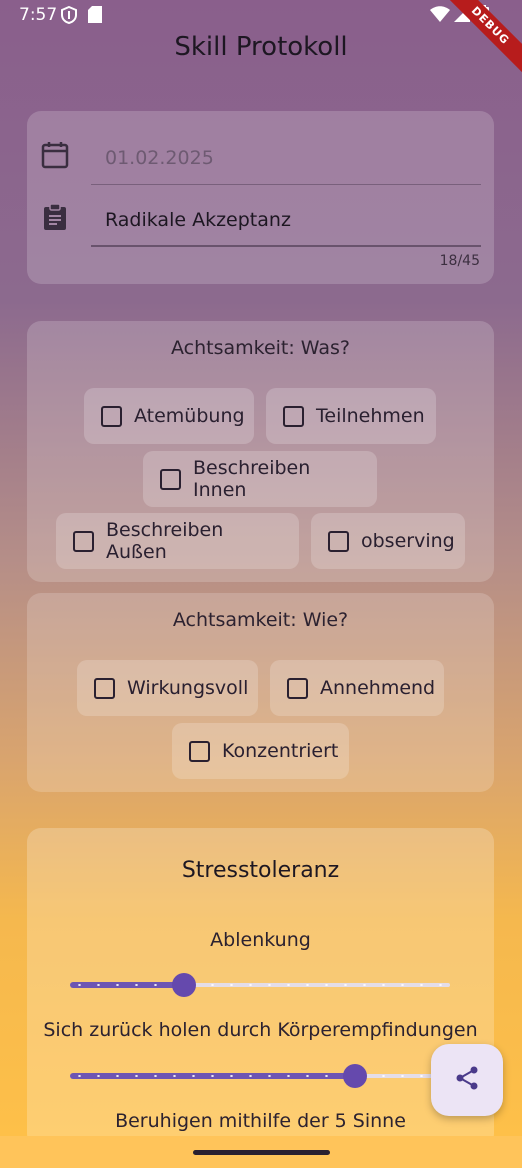 This screenshot has width=522, height=1168. What do you see at coordinates (55, 155) in the screenshot?
I see `calendar-icon` at bounding box center [55, 155].